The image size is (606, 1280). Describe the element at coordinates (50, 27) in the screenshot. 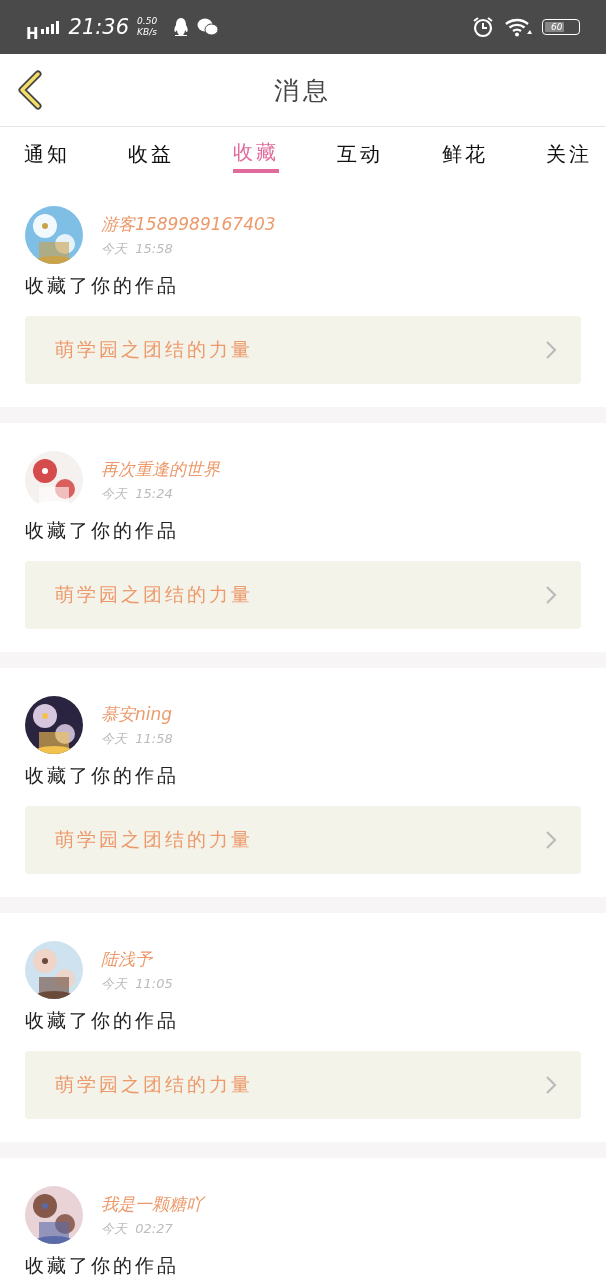

I see `signal-icon` at that location.